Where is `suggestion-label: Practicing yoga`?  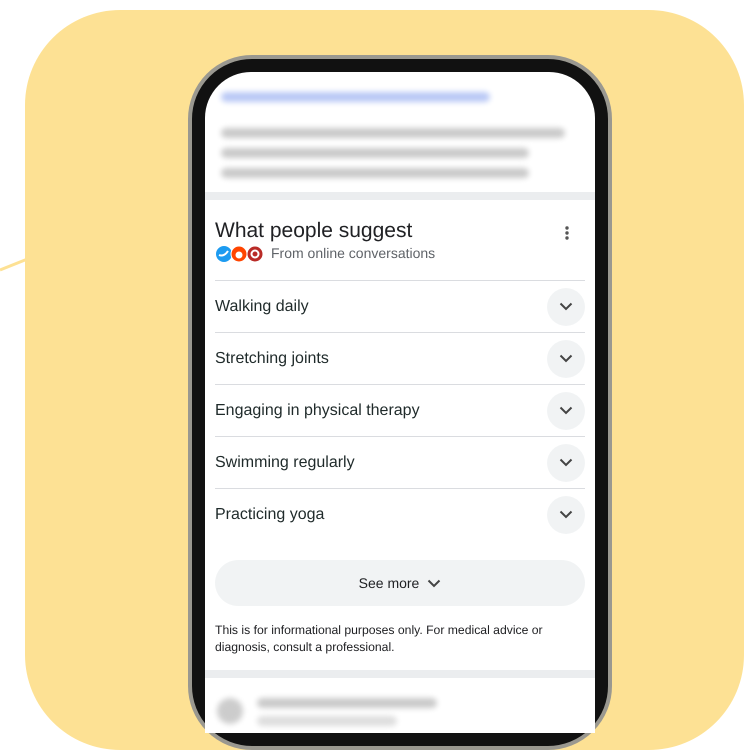 suggestion-label: Practicing yoga is located at coordinates (269, 514).